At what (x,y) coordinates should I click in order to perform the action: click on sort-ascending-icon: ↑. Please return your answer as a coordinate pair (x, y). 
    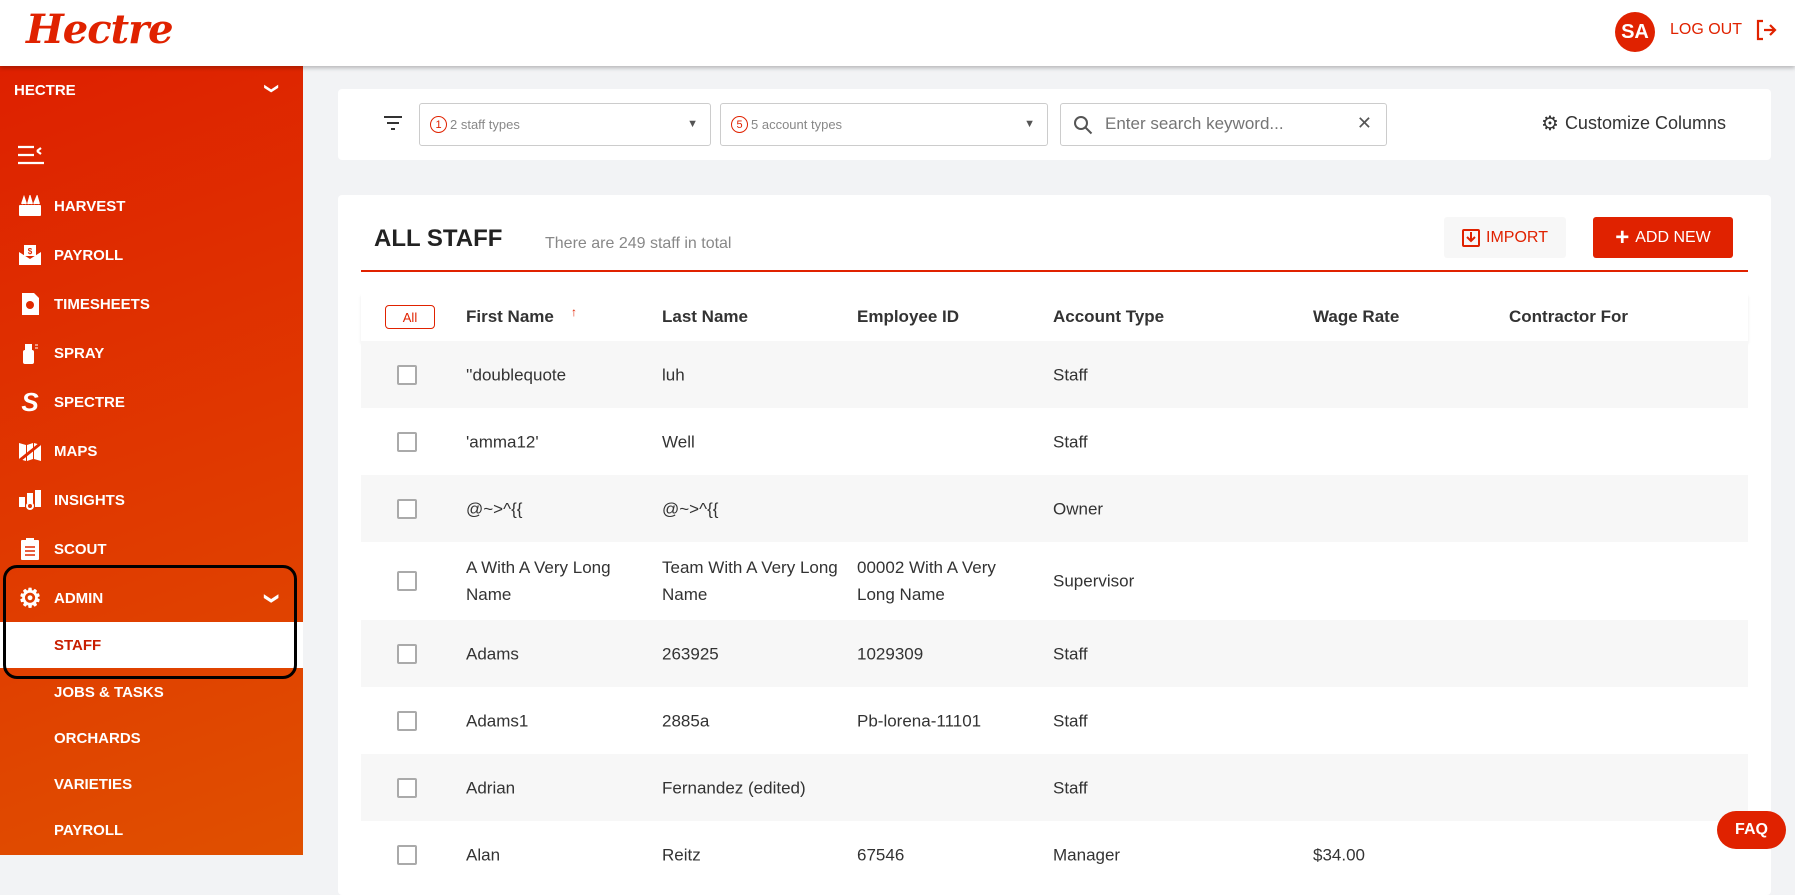
    Looking at the image, I should click on (574, 312).